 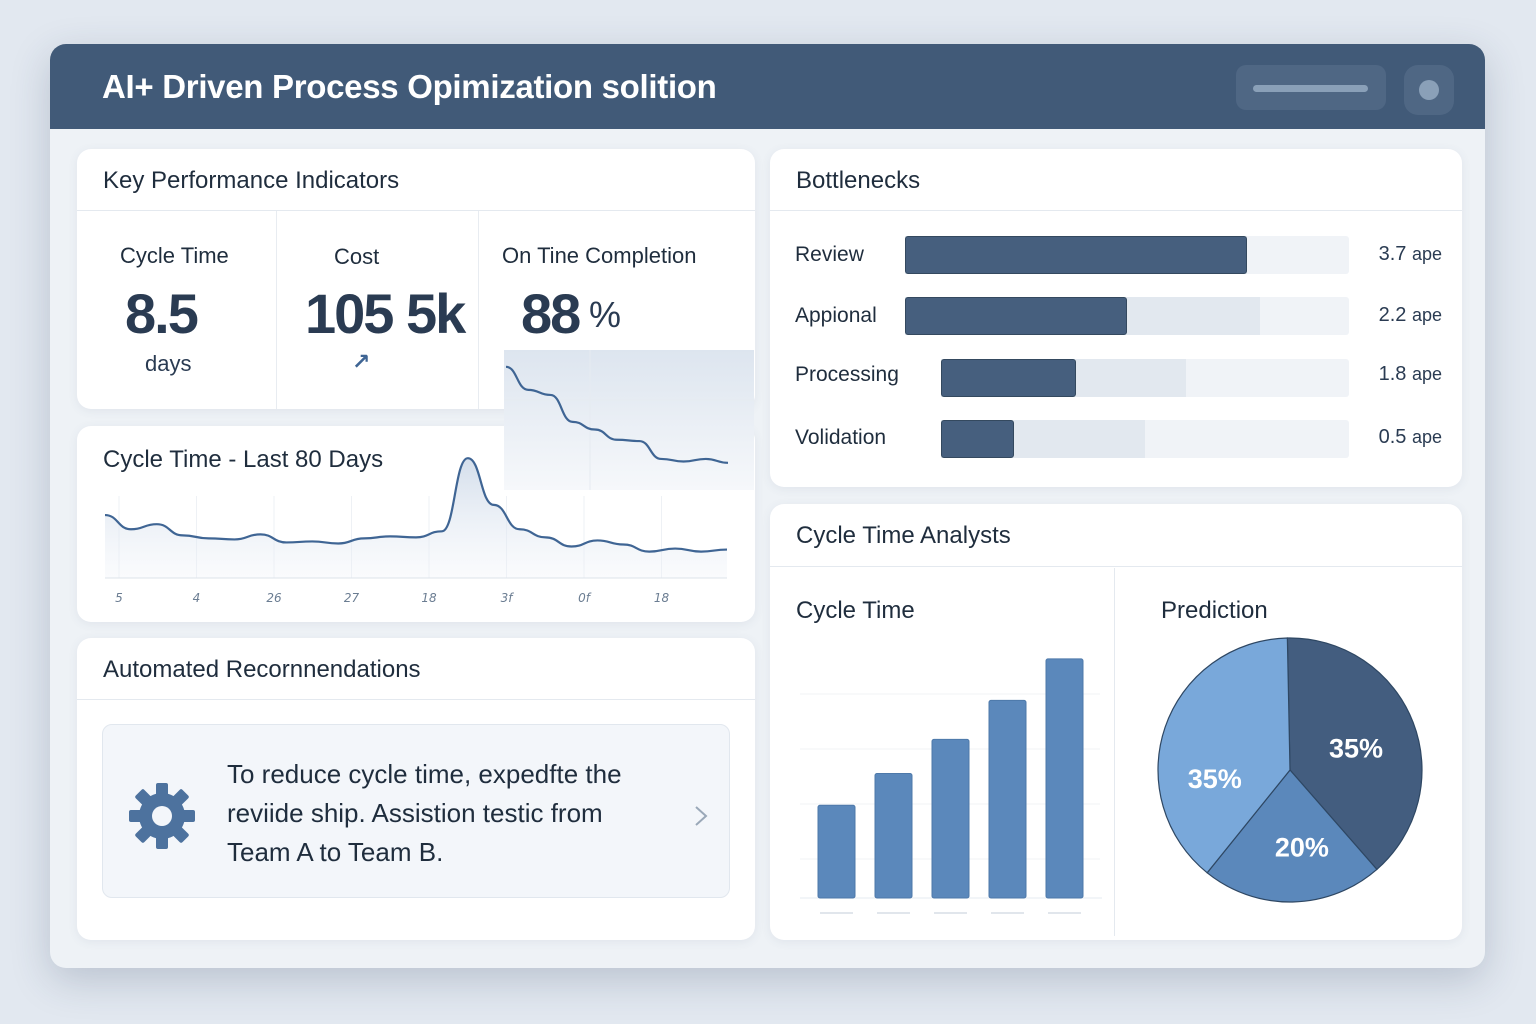 I want to click on search-bar, so click(x=1311, y=87).